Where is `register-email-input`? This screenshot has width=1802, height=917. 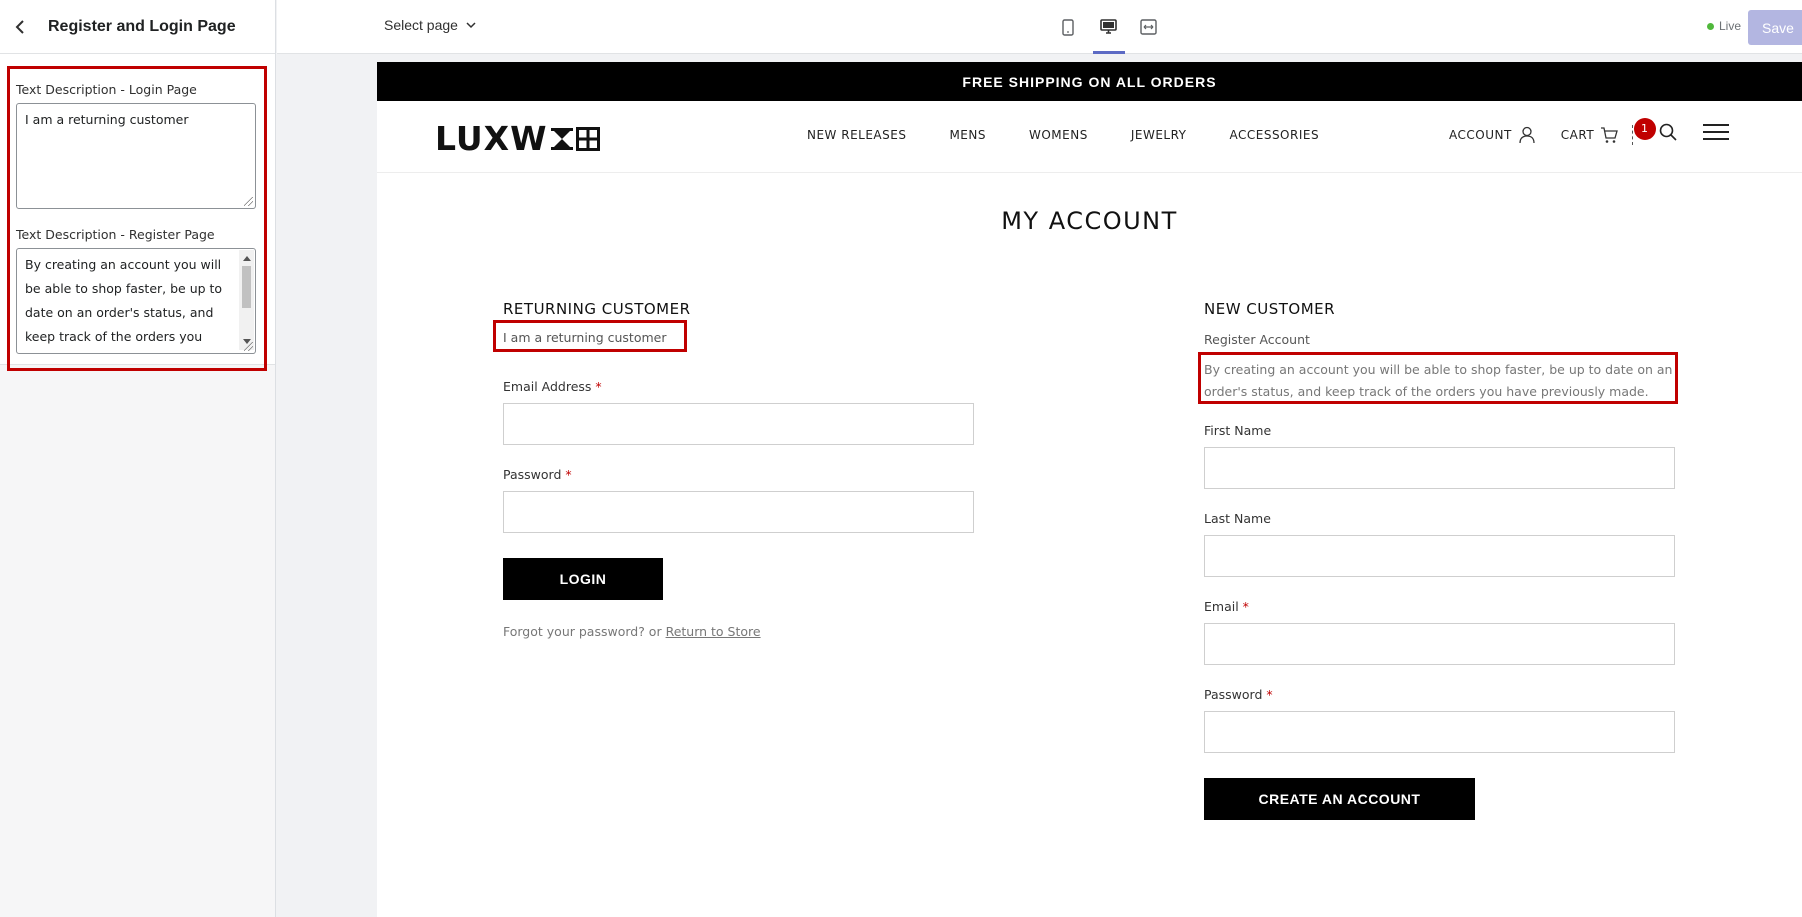
register-email-input is located at coordinates (1439, 644).